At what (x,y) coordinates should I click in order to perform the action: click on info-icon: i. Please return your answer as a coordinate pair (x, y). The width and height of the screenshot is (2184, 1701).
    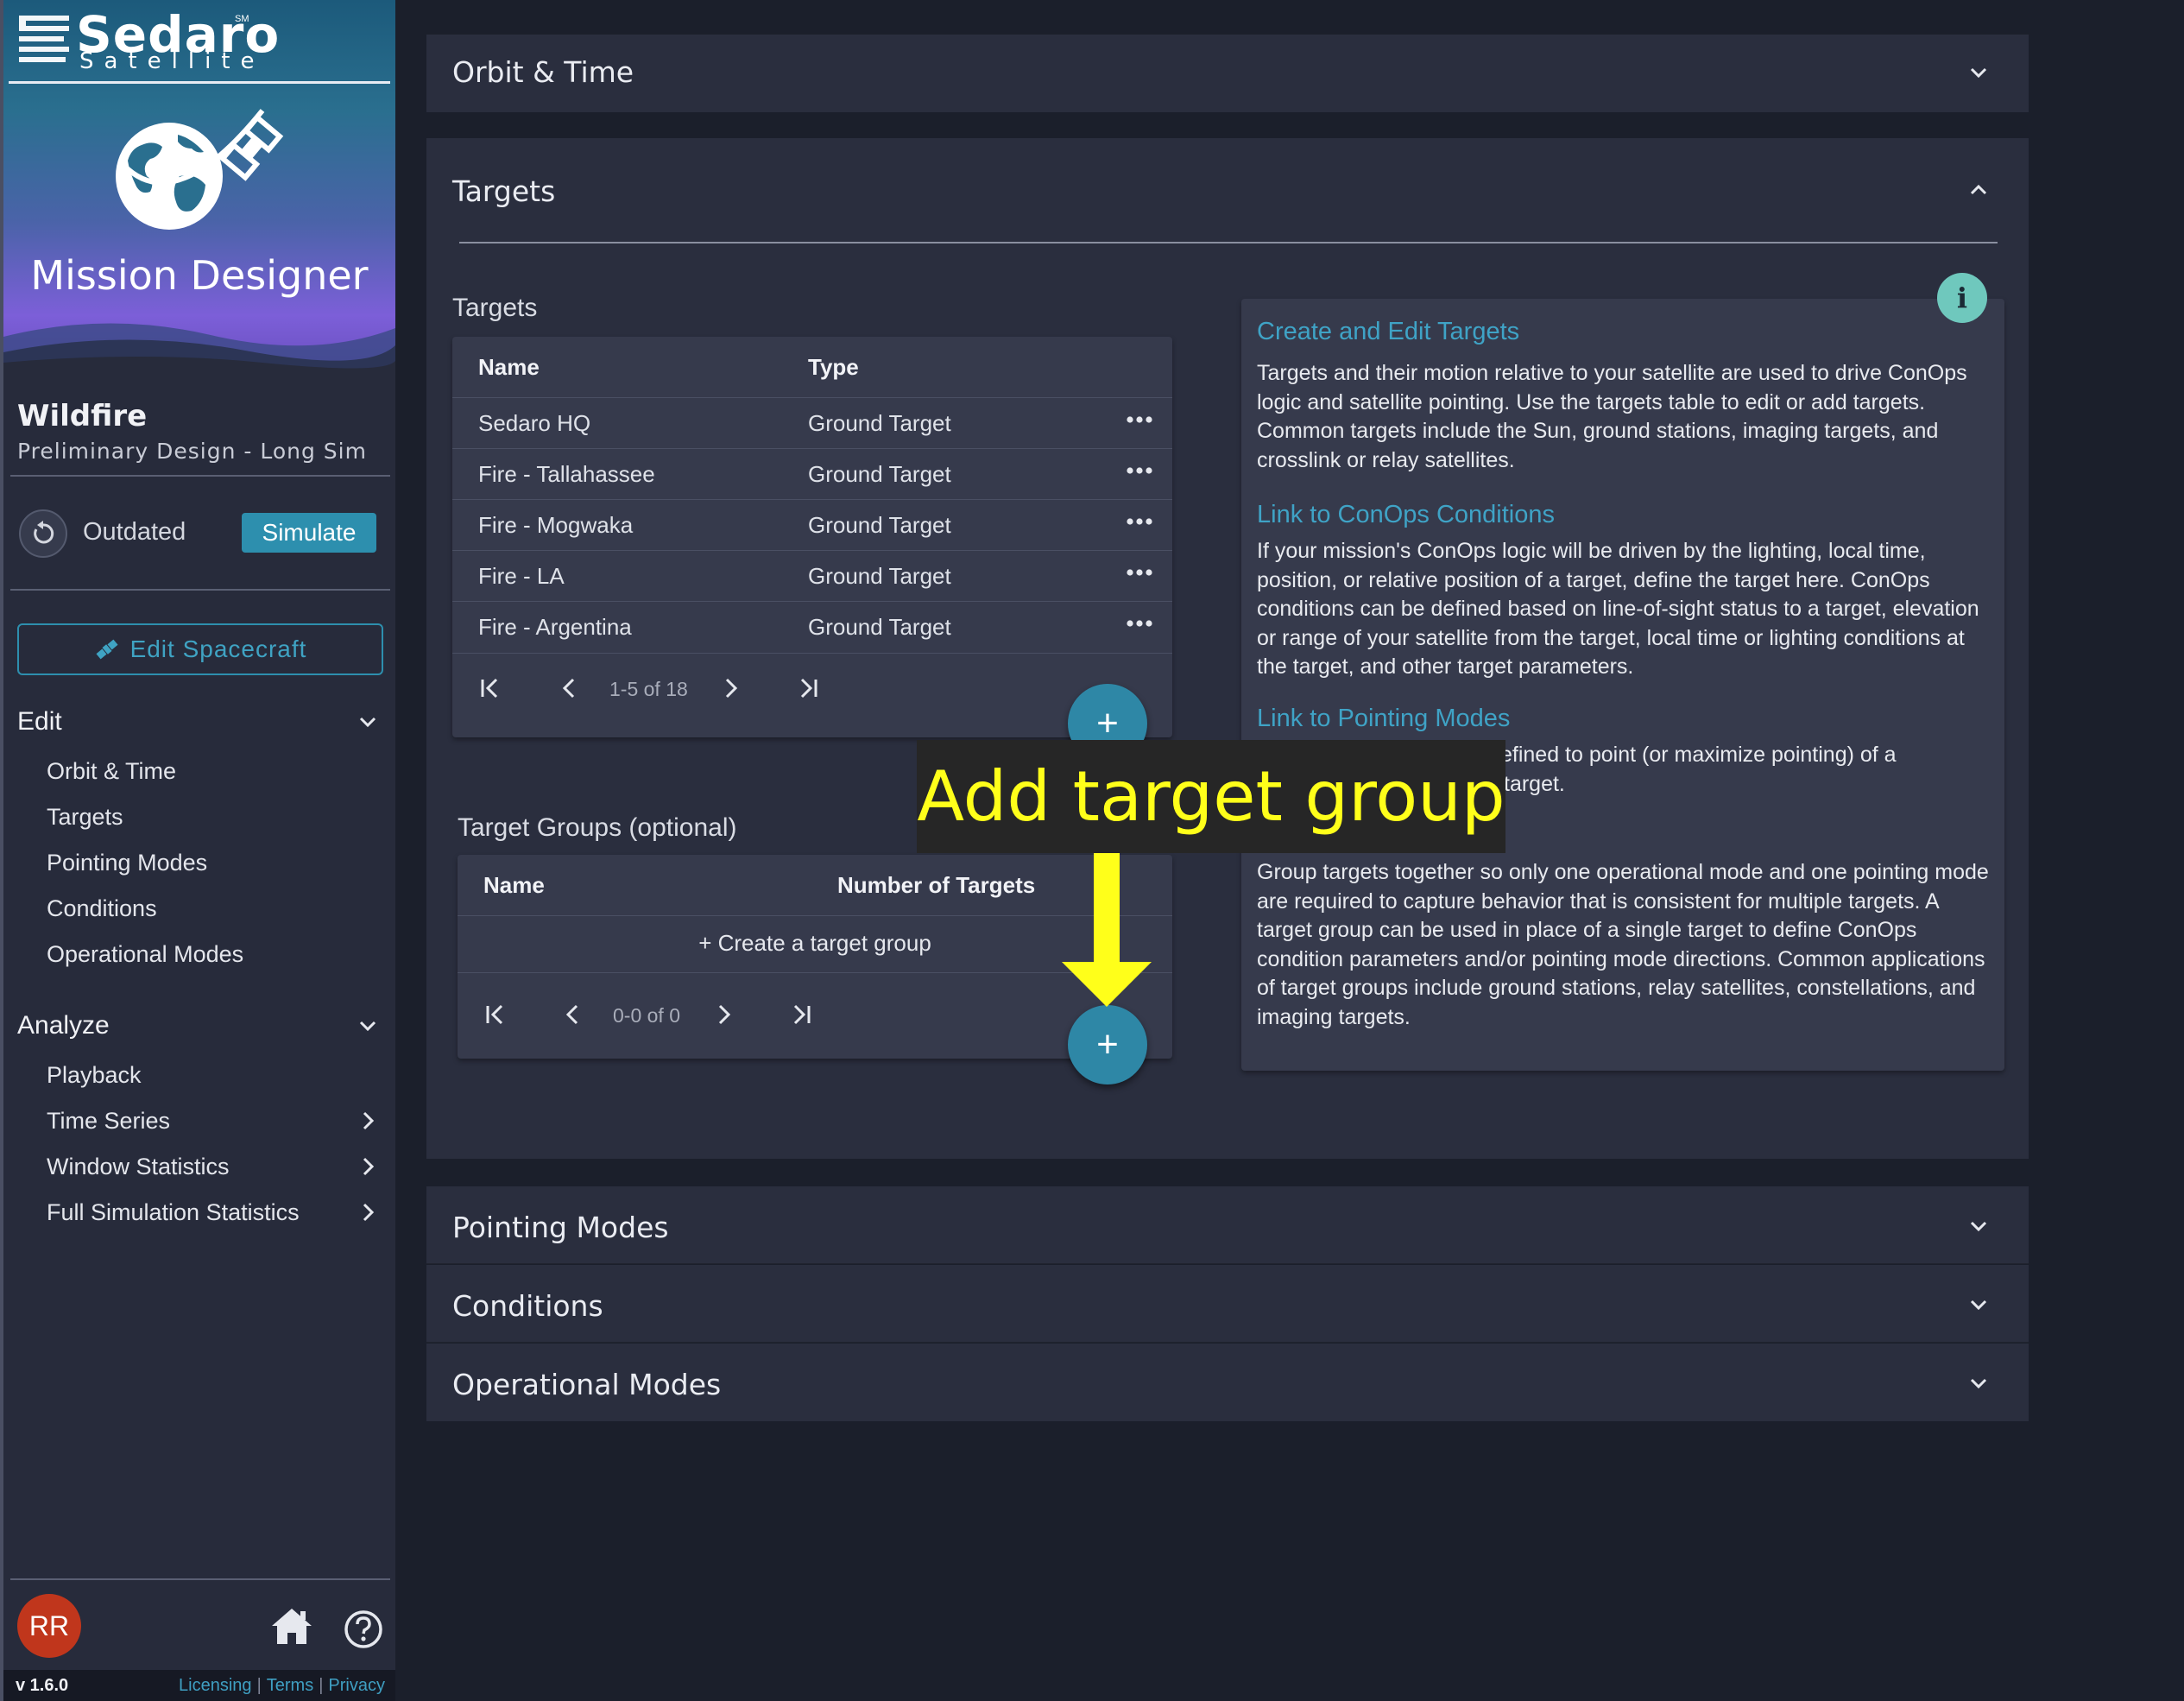
    Looking at the image, I should click on (1962, 298).